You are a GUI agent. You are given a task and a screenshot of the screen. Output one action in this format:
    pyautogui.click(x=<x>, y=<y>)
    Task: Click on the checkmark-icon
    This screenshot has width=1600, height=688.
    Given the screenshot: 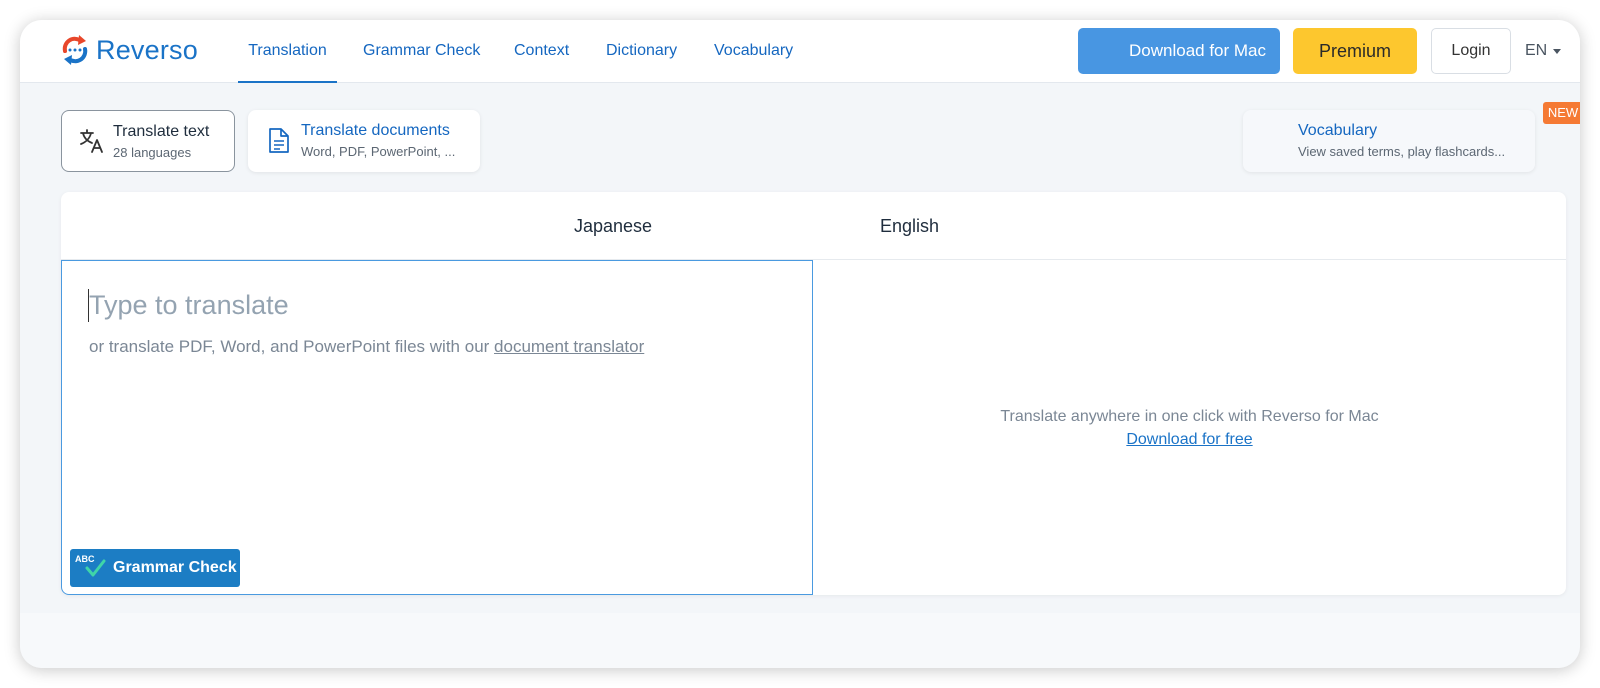 What is the action you would take?
    pyautogui.click(x=95, y=568)
    